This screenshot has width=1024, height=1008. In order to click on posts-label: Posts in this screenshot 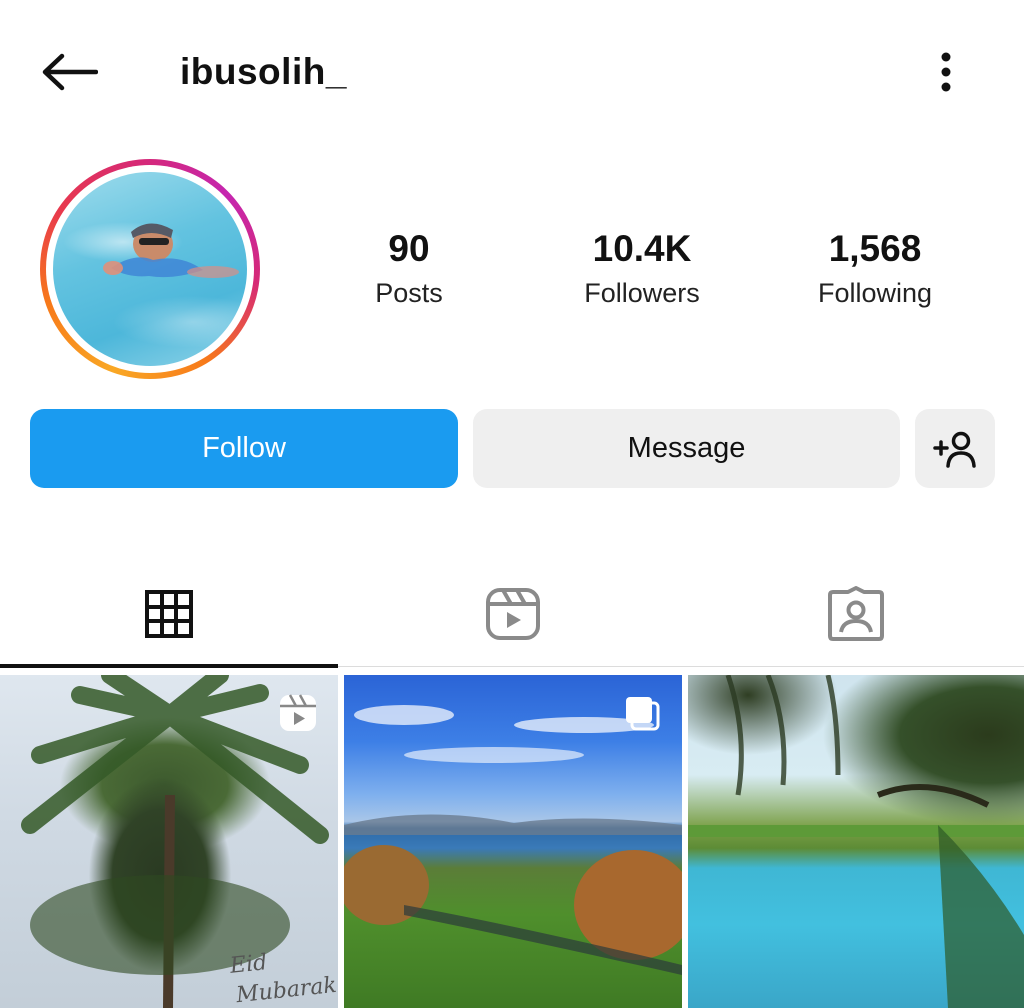, I will do `click(409, 293)`.